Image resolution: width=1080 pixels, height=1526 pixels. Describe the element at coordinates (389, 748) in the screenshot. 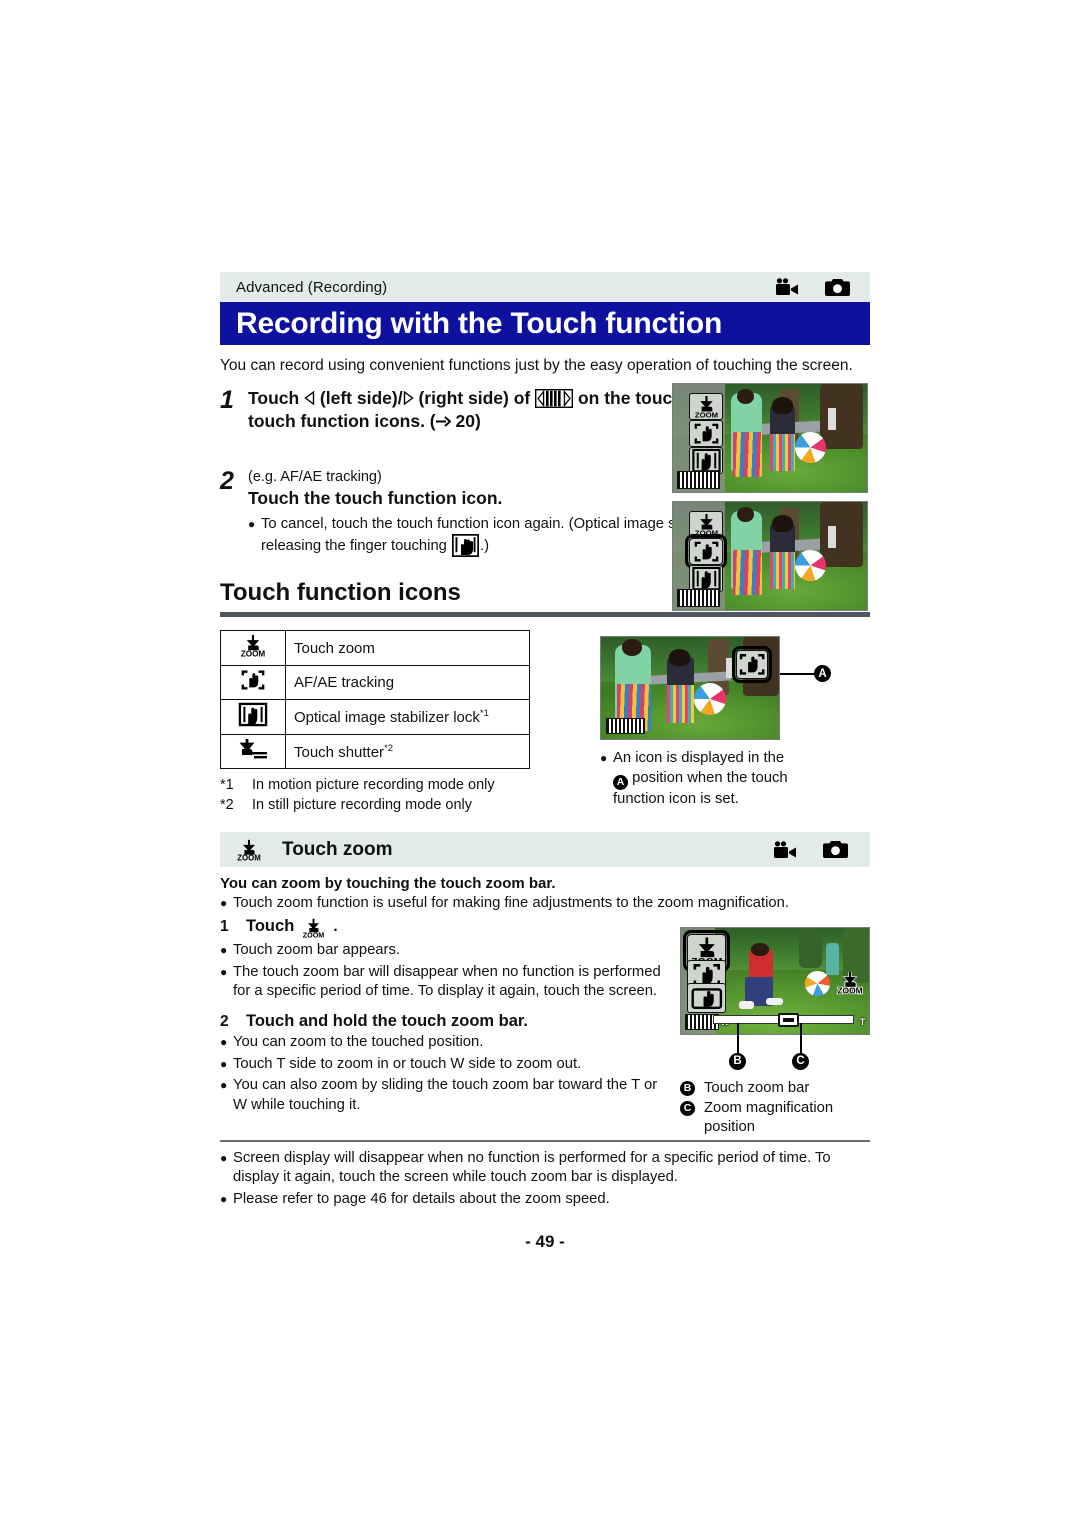

I see `footnote-mark: *2` at that location.